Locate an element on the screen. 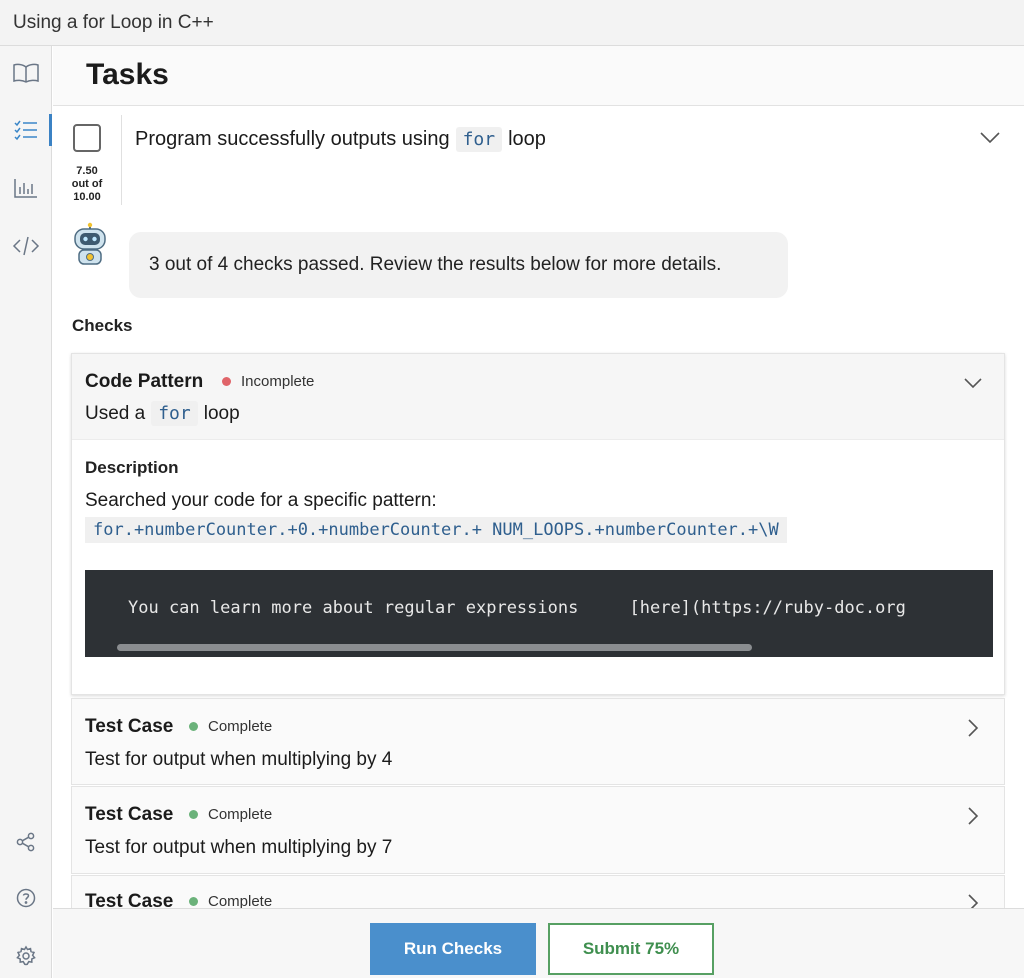 Image resolution: width=1024 pixels, height=978 pixels. share-icon is located at coordinates (26, 842).